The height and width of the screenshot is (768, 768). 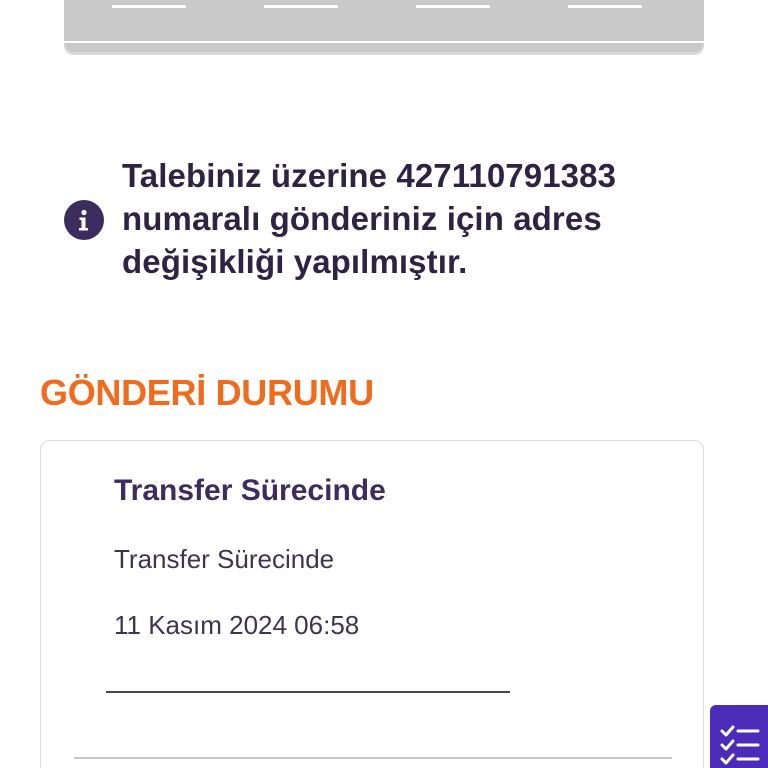 I want to click on section-title: GÖNDERİ DURUMU, so click(x=207, y=392).